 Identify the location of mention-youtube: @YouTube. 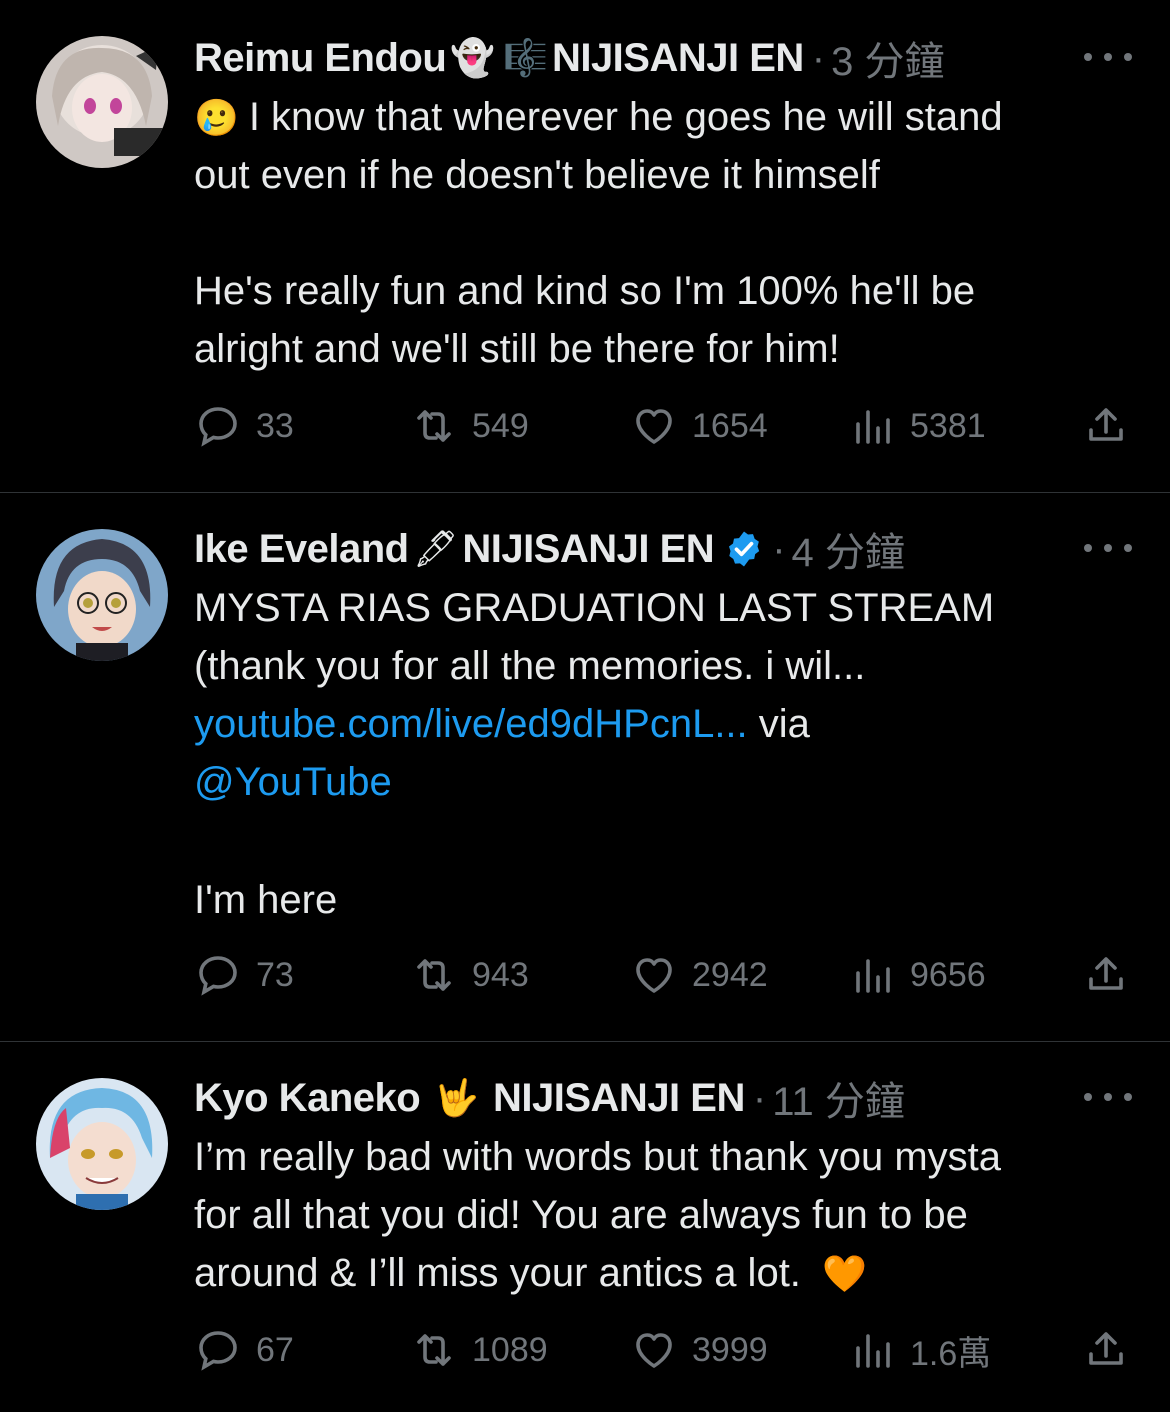
(293, 782).